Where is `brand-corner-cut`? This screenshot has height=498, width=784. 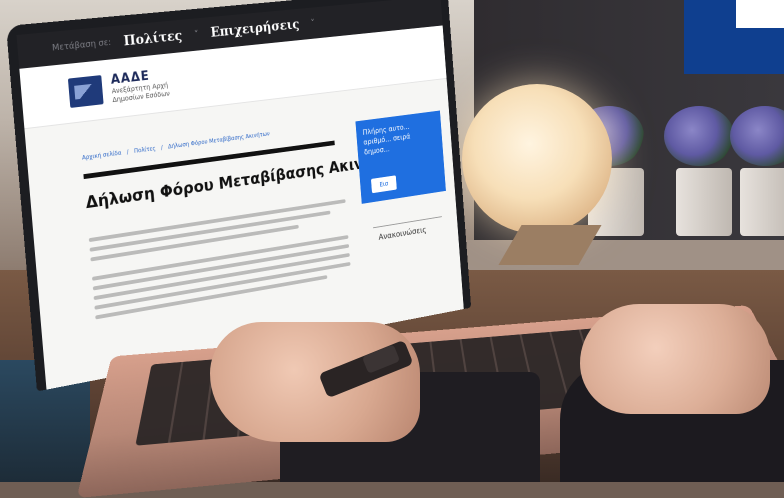
brand-corner-cut is located at coordinates (760, 14).